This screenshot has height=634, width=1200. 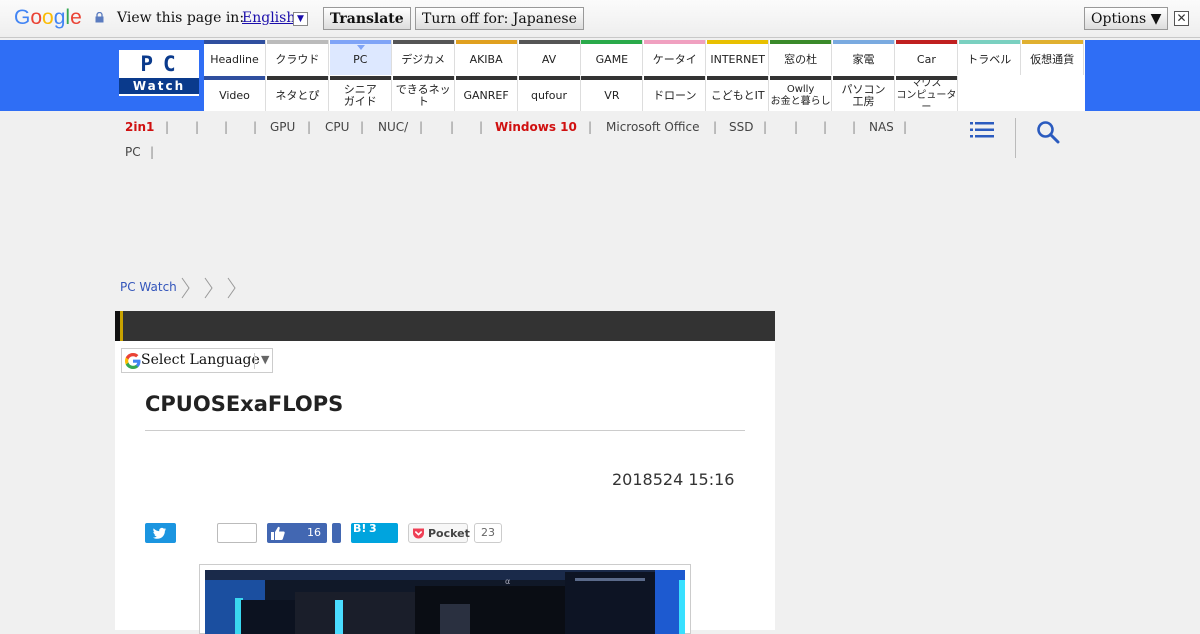 I want to click on nav-item: INTERNET, so click(x=738, y=57).